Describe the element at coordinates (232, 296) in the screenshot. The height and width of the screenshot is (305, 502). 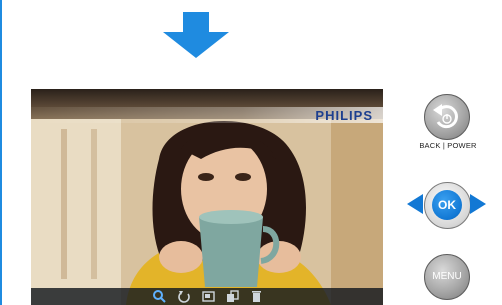
I see `copy-icon` at that location.